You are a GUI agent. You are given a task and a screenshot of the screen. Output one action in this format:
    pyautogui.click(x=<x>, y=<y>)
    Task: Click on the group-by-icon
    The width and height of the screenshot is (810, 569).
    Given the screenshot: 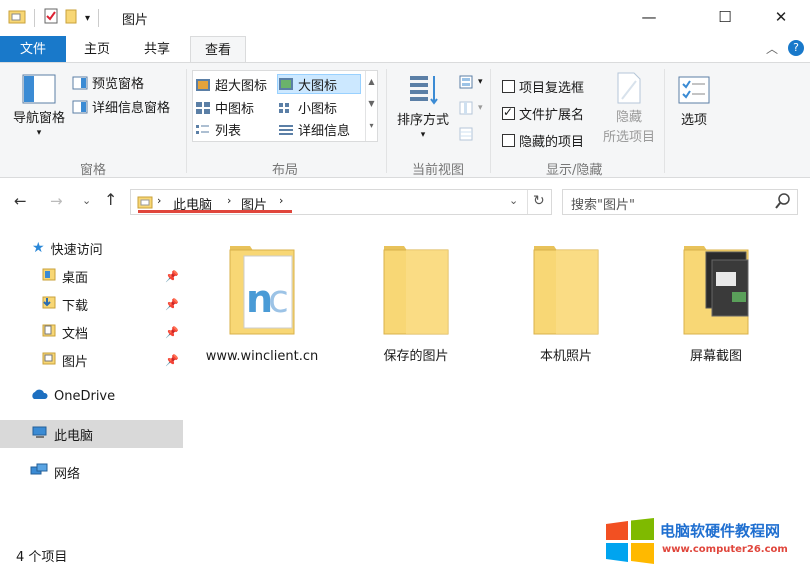 What is the action you would take?
    pyautogui.click(x=466, y=82)
    